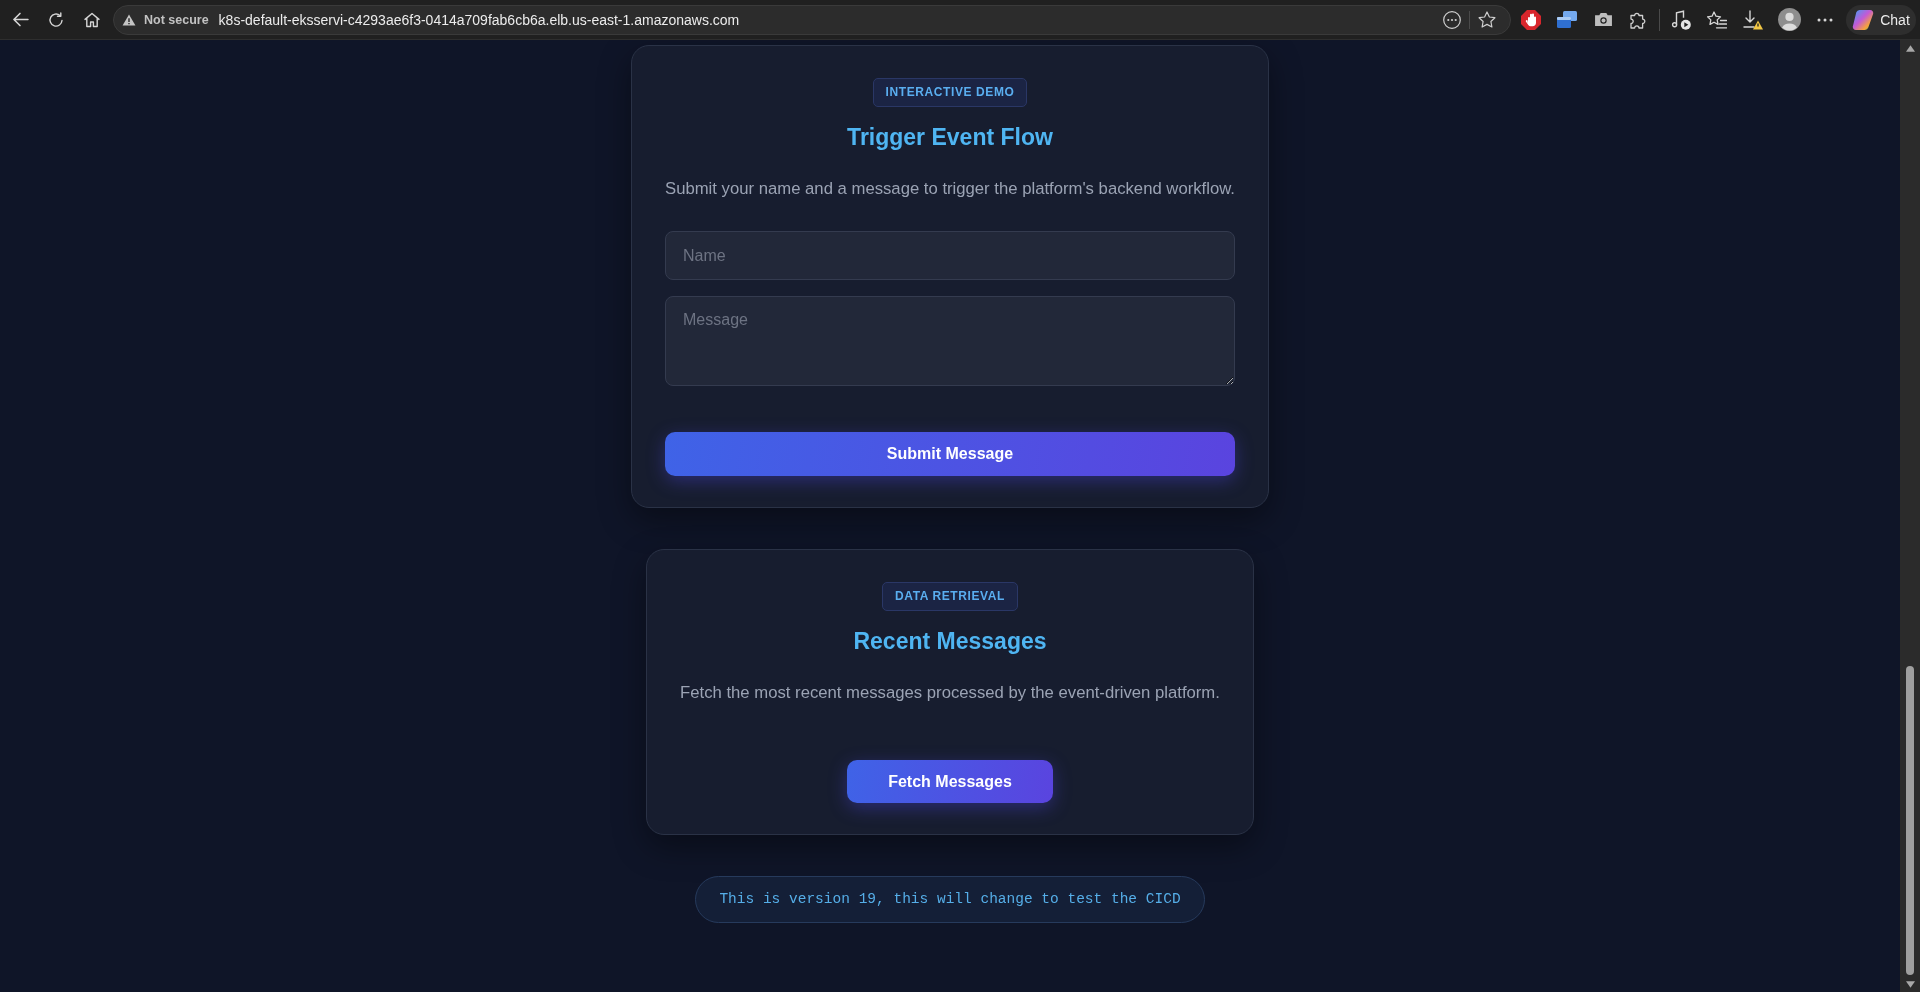 The width and height of the screenshot is (1920, 992). What do you see at coordinates (1567, 19) in the screenshot?
I see `stacked-windows-icon` at bounding box center [1567, 19].